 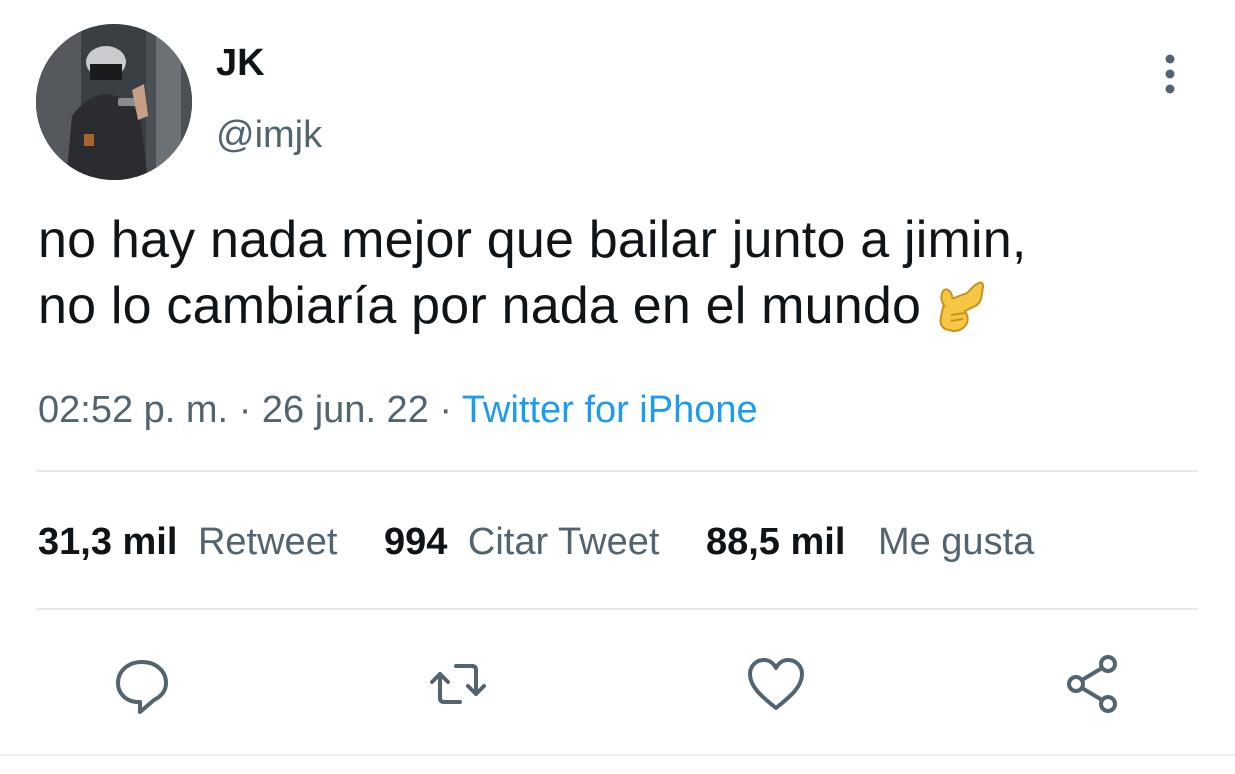 What do you see at coordinates (775, 542) in the screenshot?
I see `likes-count: 88,5 mil` at bounding box center [775, 542].